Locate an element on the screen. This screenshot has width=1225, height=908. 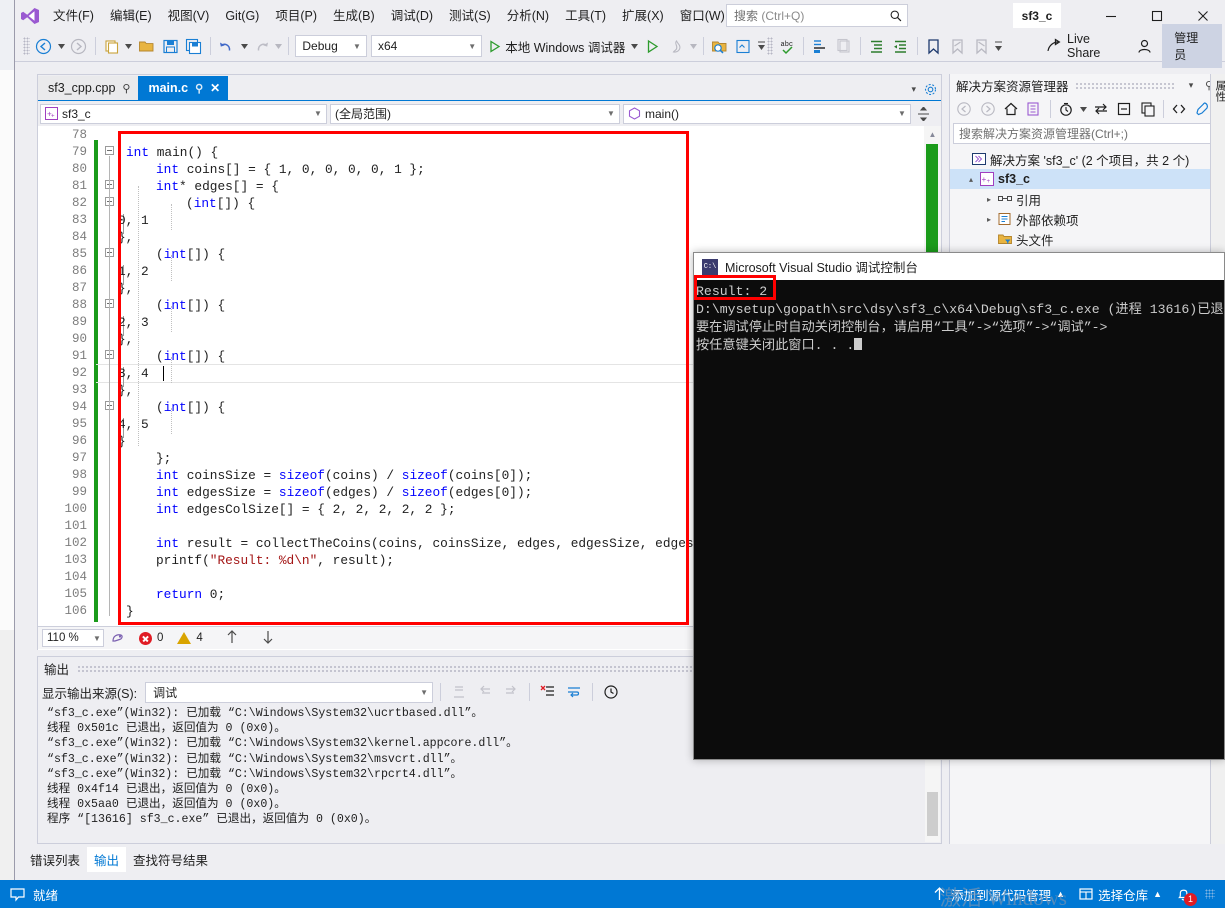
references-icon is located at coordinates (1005, 199).